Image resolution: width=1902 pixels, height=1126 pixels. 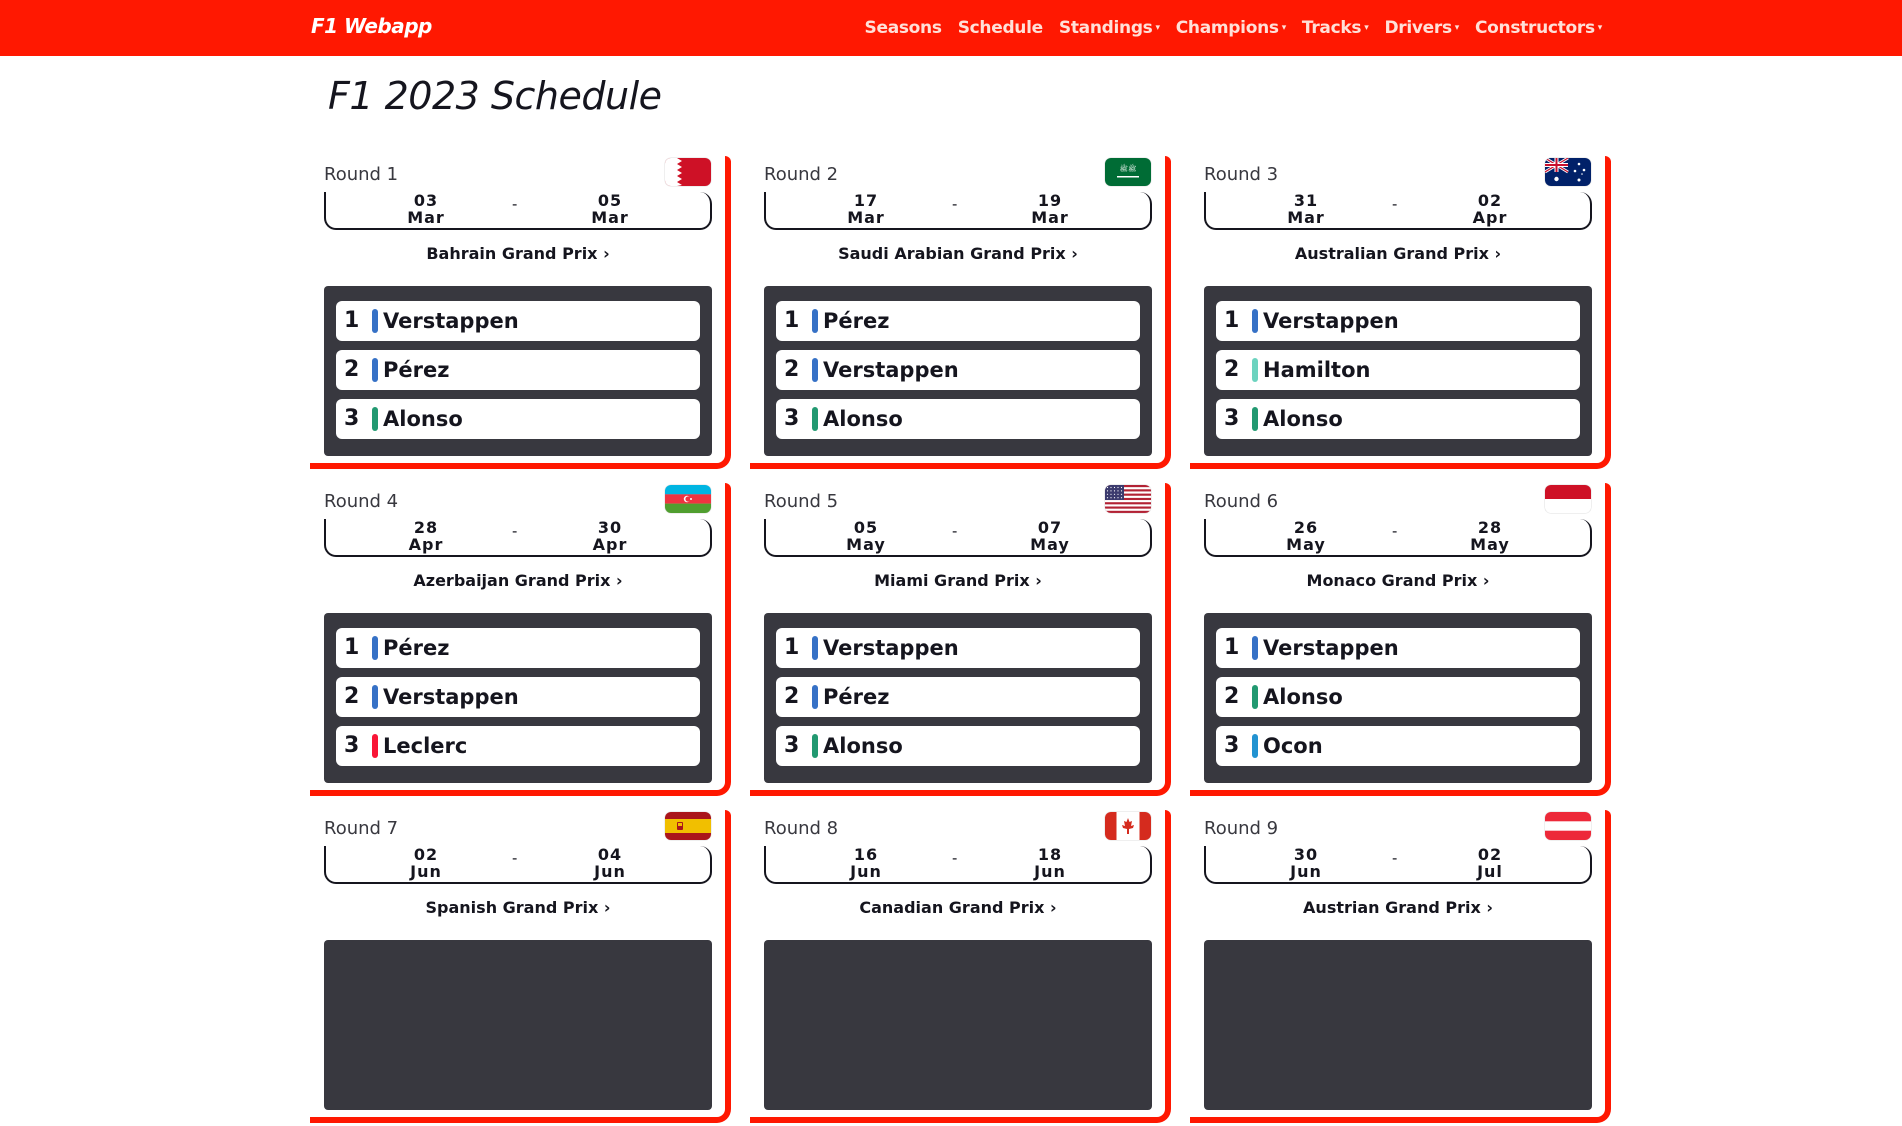 What do you see at coordinates (1050, 854) in the screenshot?
I see `end-day: 18` at bounding box center [1050, 854].